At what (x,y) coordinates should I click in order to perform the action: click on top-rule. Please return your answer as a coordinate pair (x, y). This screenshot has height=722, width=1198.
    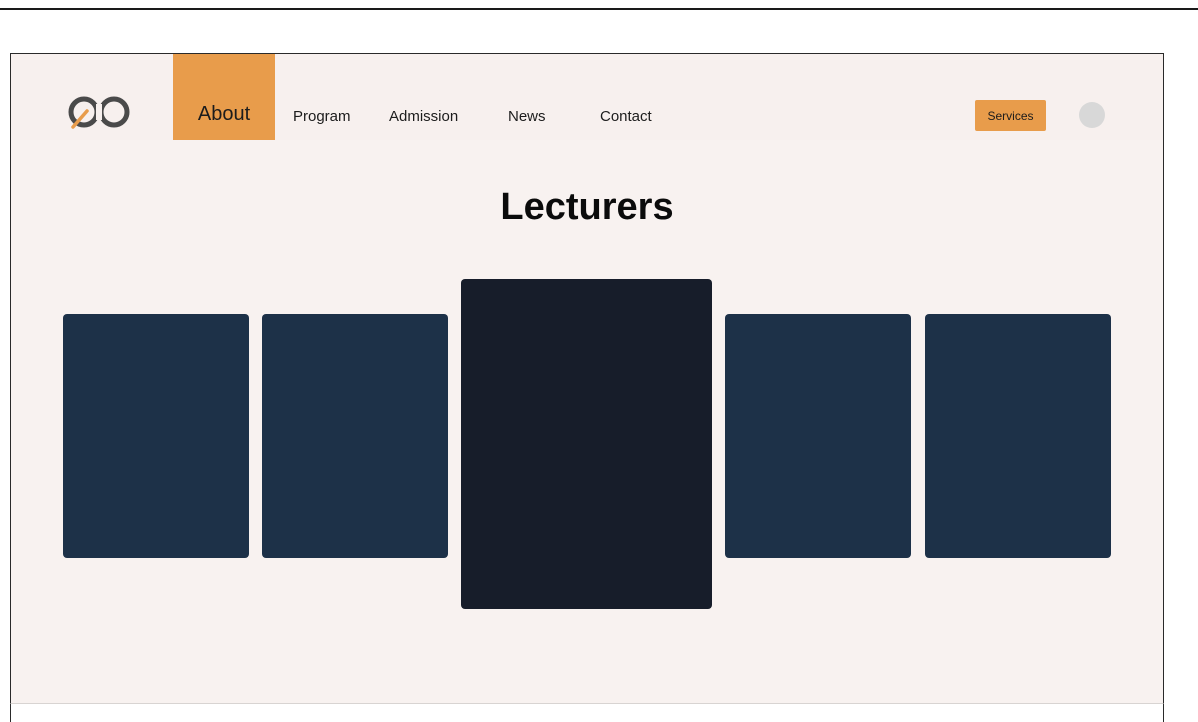
    Looking at the image, I should click on (599, 9).